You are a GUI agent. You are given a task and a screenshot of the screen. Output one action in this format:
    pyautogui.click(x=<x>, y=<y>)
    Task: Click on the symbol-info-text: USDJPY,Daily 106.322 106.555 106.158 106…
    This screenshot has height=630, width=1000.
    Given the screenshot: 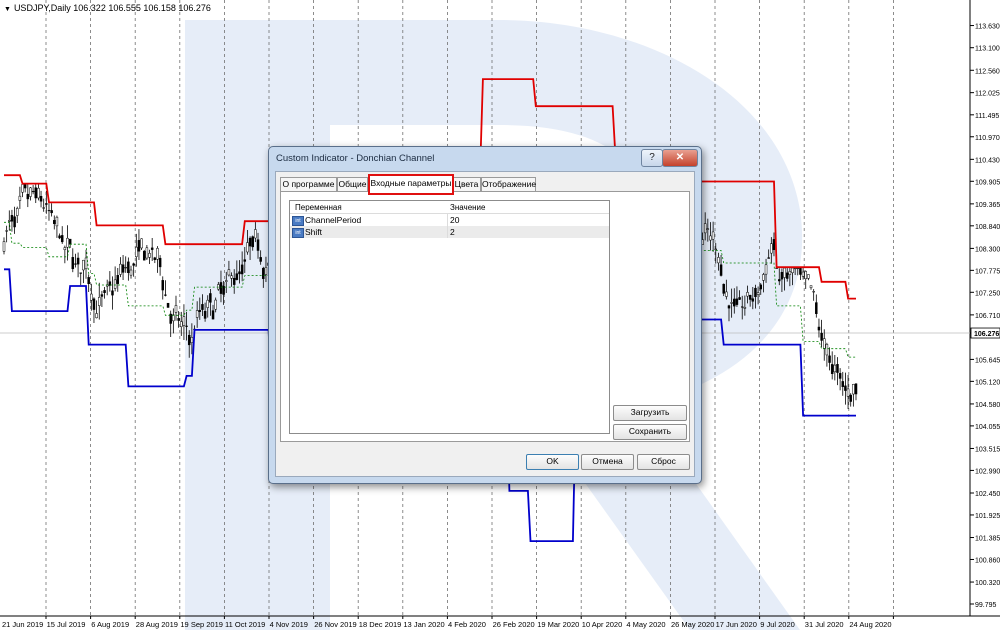 What is the action you would take?
    pyautogui.click(x=112, y=8)
    